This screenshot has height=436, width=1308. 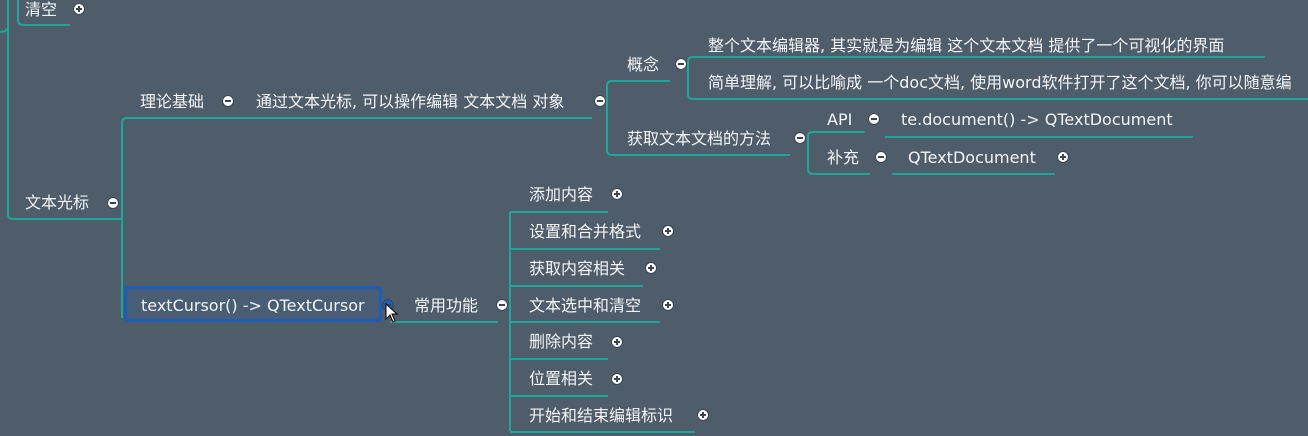 I want to click on list-item-huoqu: 获取内容相关, so click(x=577, y=269).